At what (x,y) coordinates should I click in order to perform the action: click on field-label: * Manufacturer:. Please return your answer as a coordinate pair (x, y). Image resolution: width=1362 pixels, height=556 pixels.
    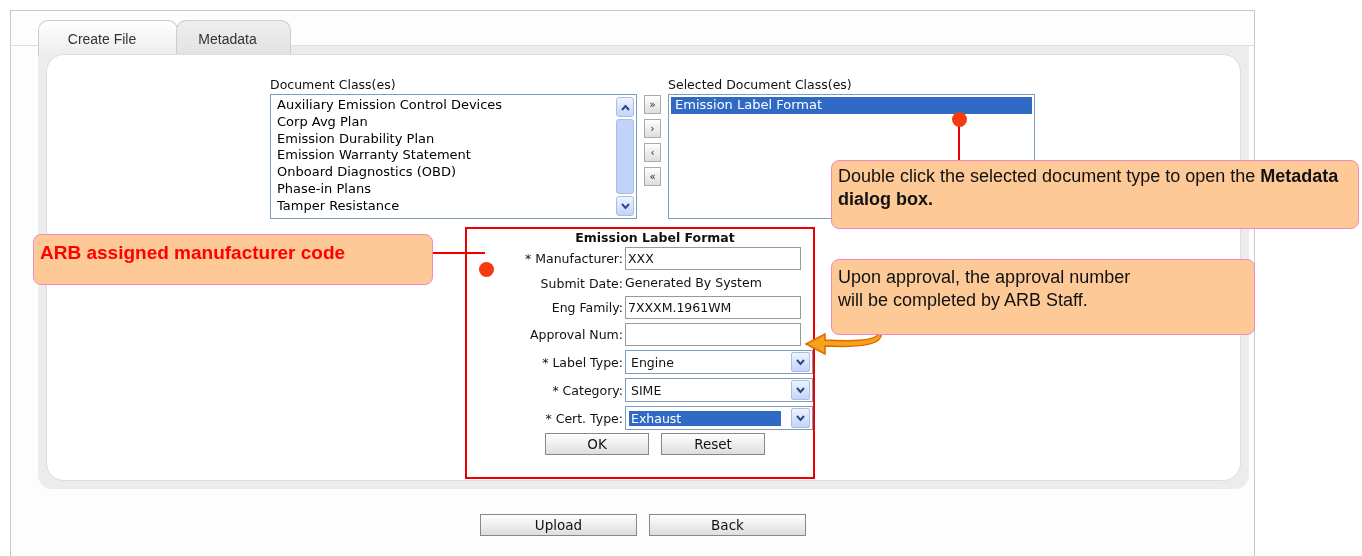
    Looking at the image, I should click on (574, 258).